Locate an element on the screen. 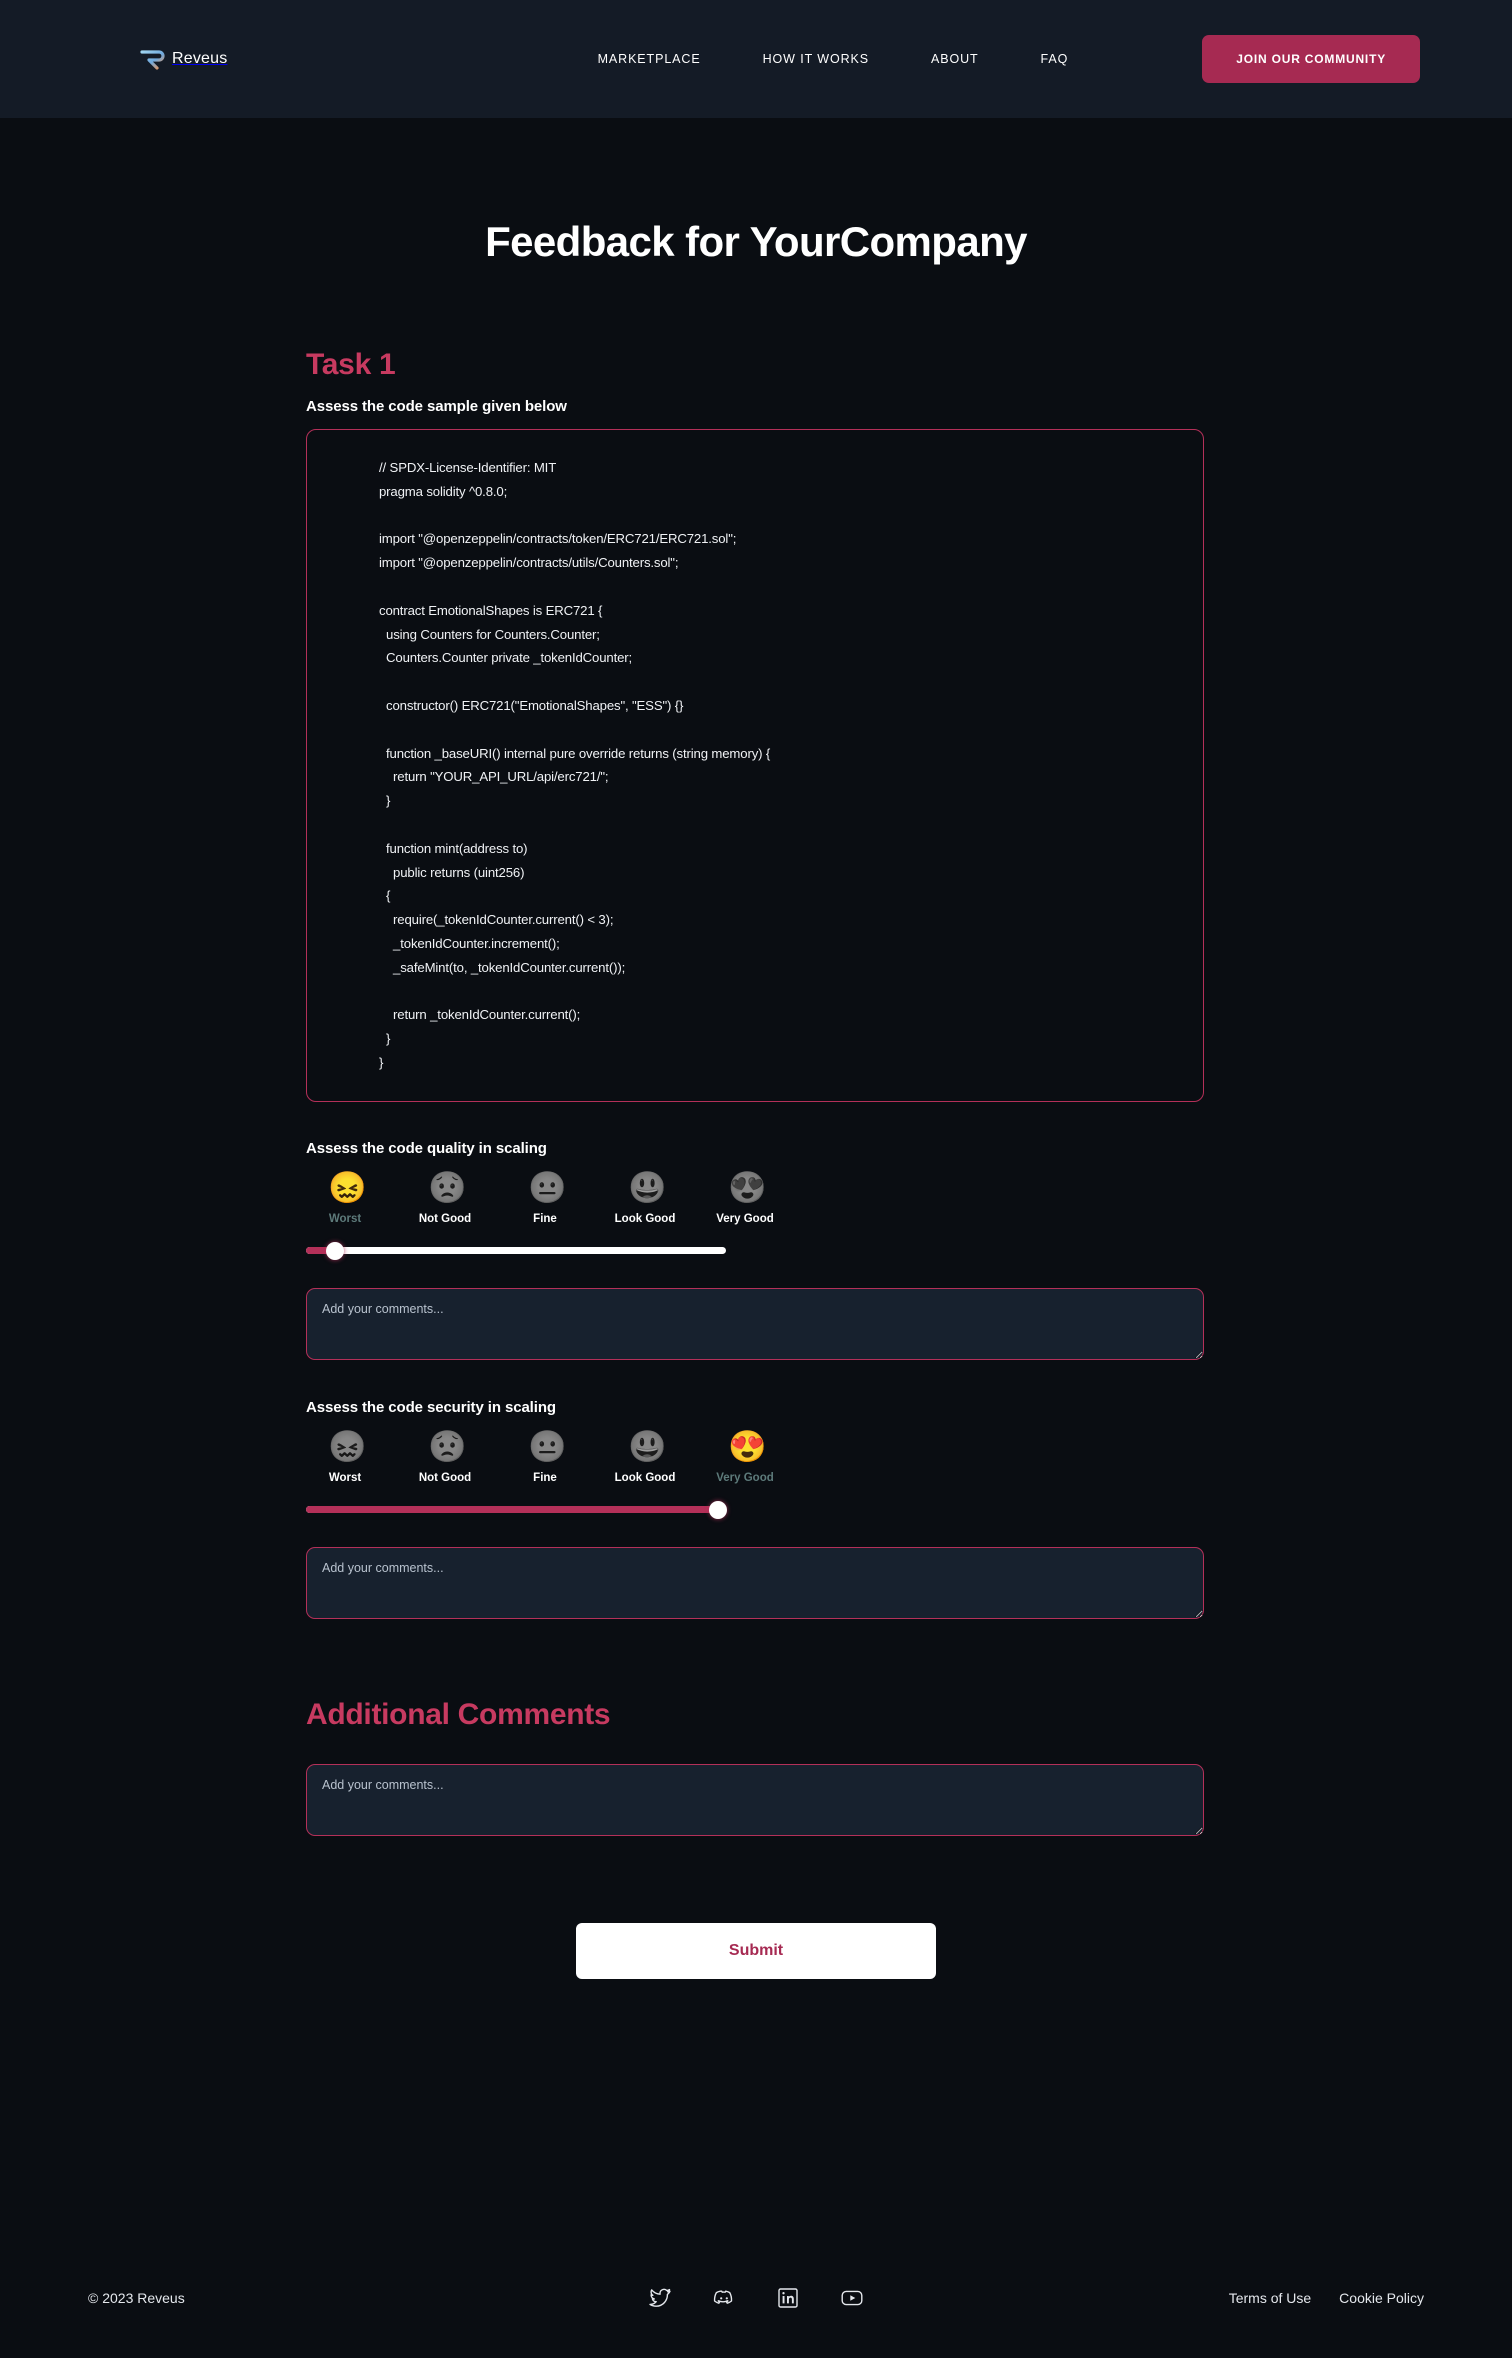 This screenshot has height=2358, width=1512. additional-comments-heading: Additional Comments is located at coordinates (458, 1714).